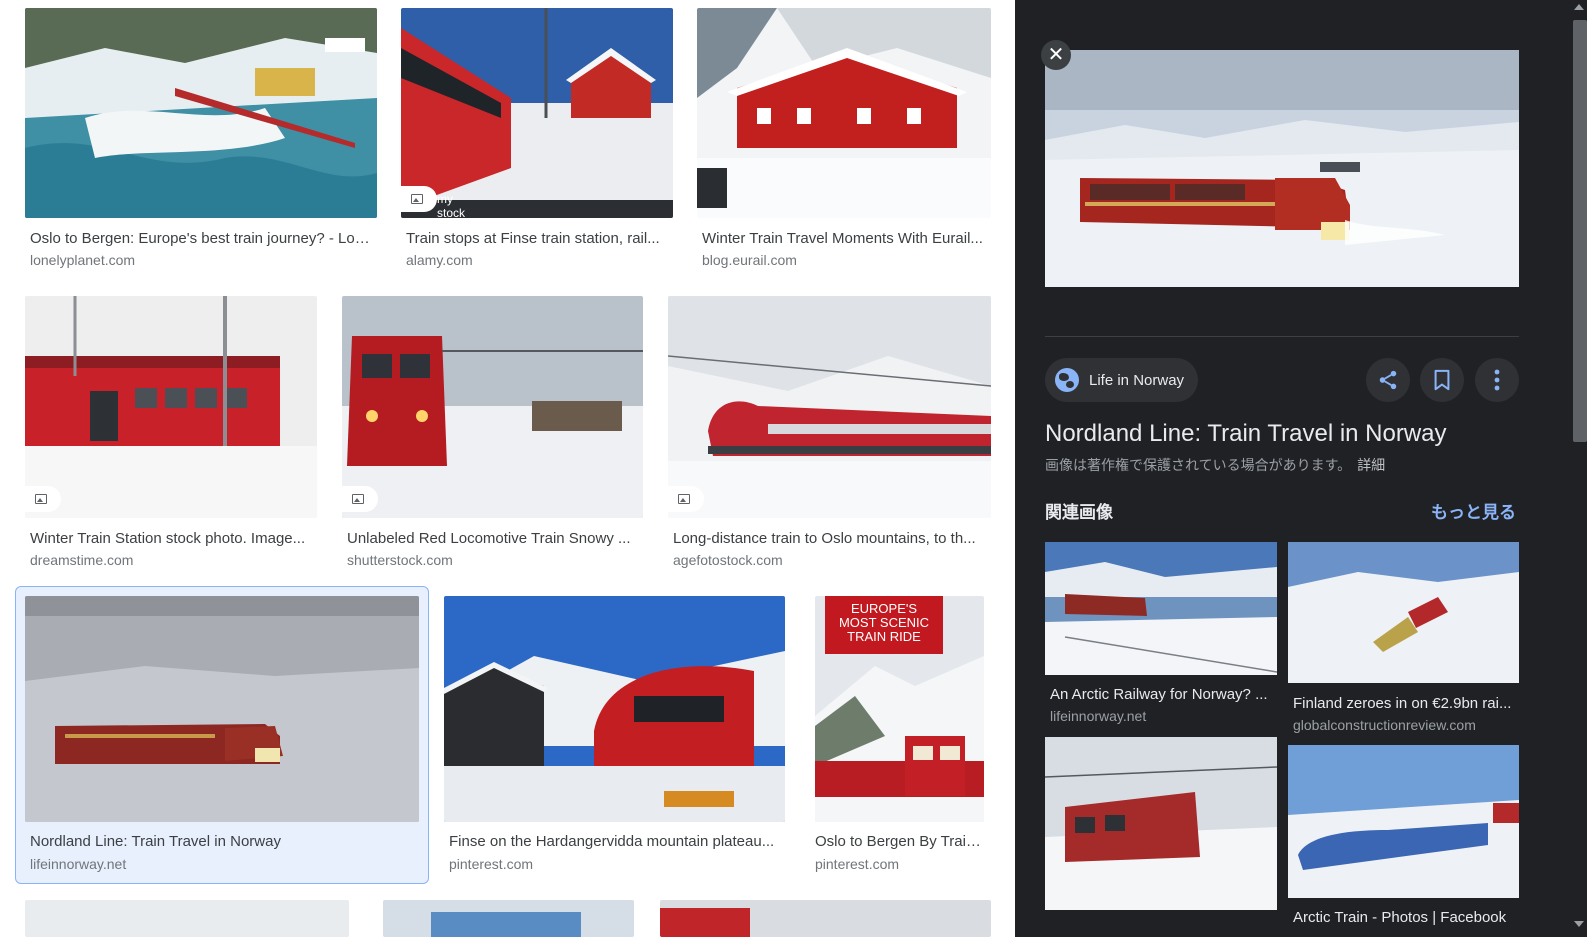  Describe the element at coordinates (83, 260) in the screenshot. I see `result-source: lonelyplanet.com` at that location.